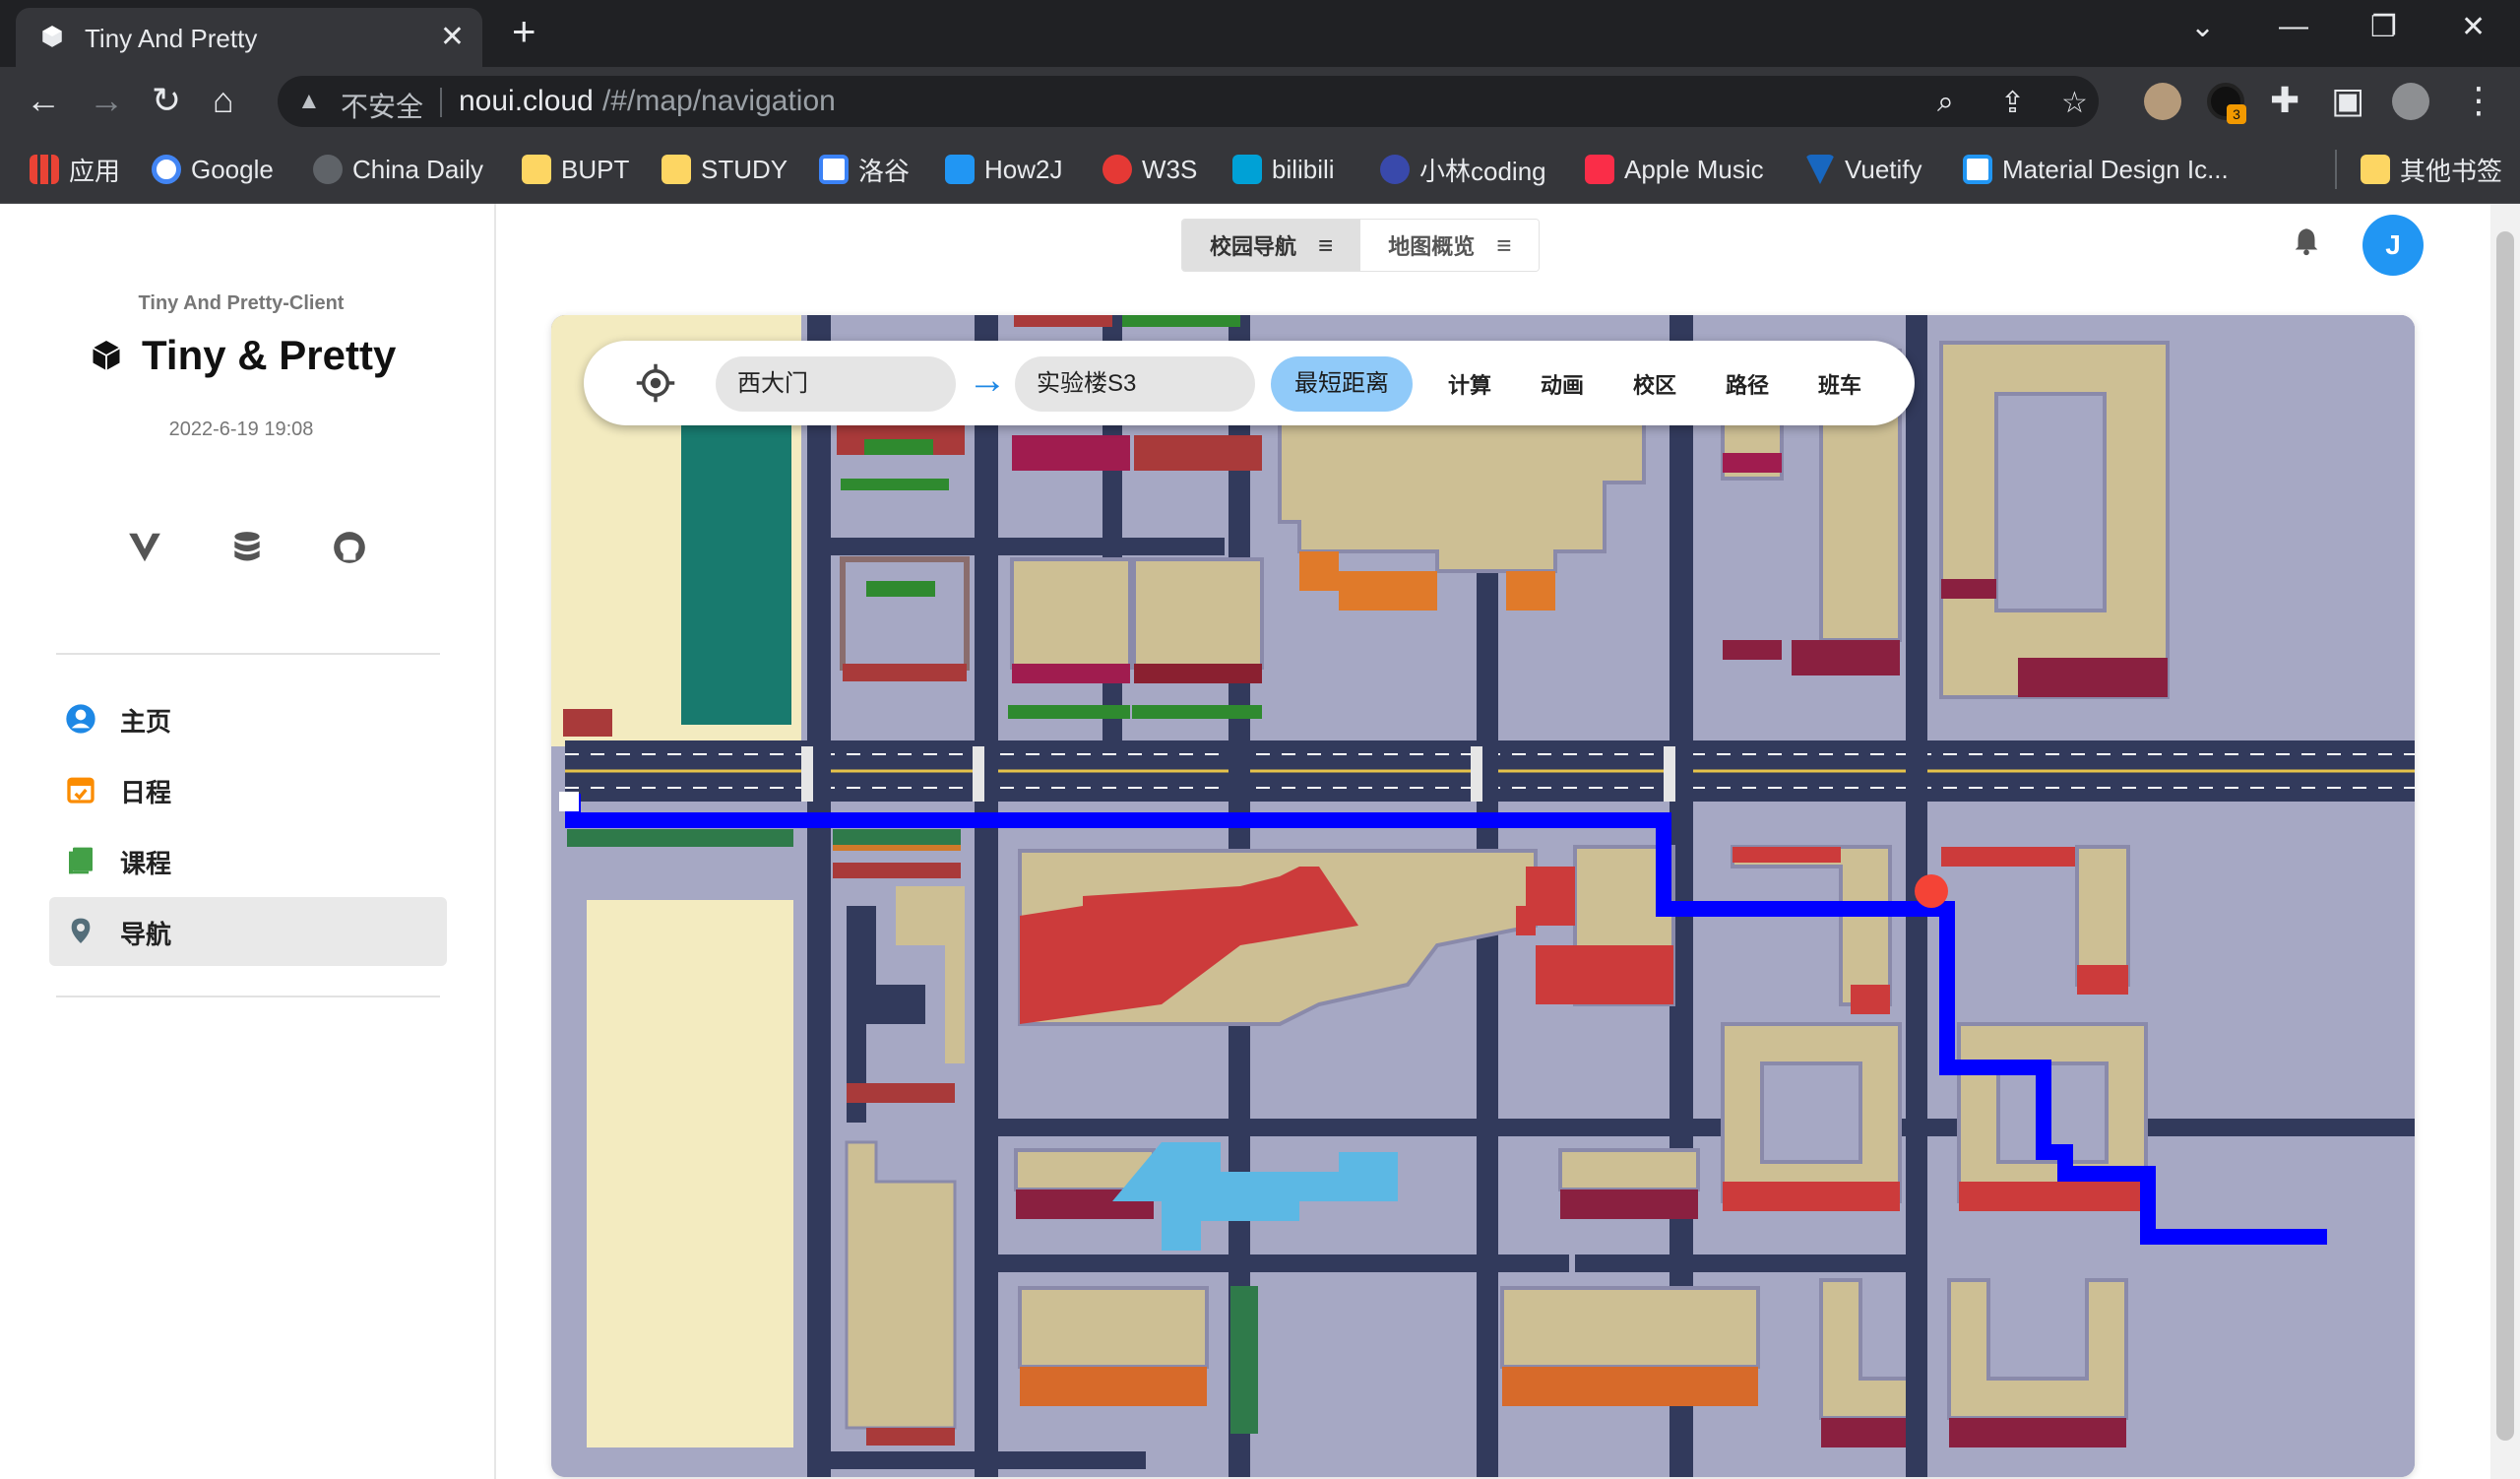 The width and height of the screenshot is (2520, 1479). Describe the element at coordinates (655, 383) in the screenshot. I see `crosshair-locate-icon` at that location.